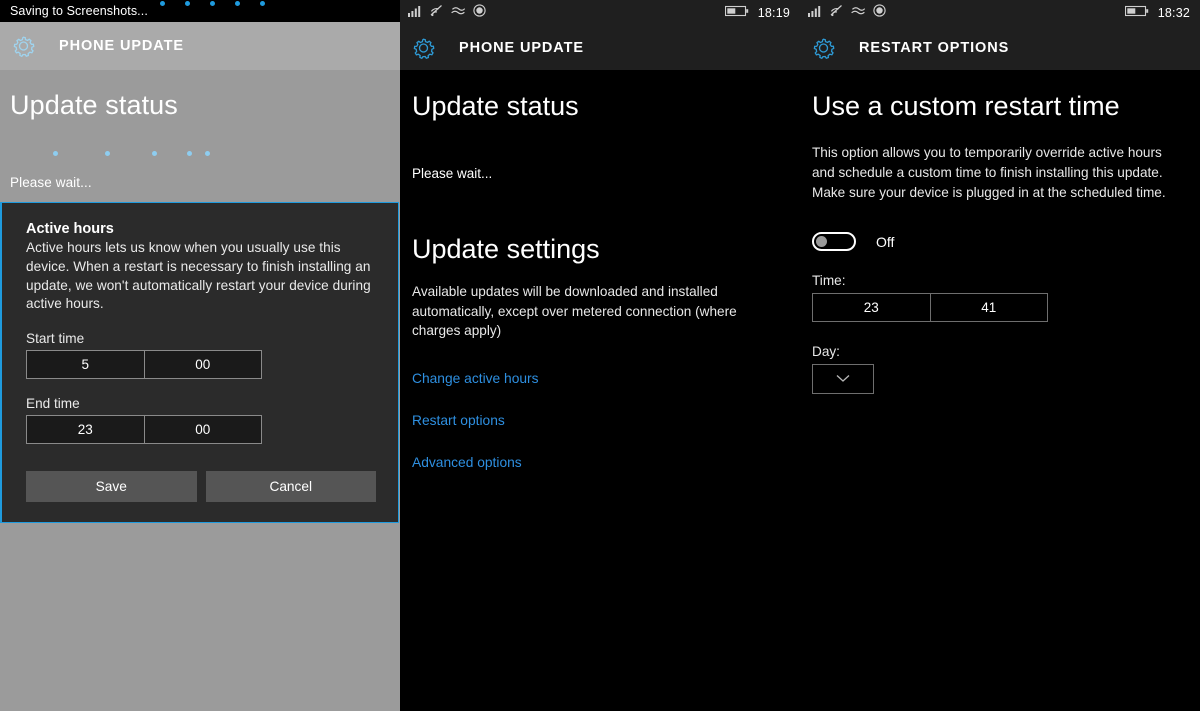 This screenshot has width=1200, height=711. I want to click on dialog-button-row: Save Cancel, so click(201, 486).